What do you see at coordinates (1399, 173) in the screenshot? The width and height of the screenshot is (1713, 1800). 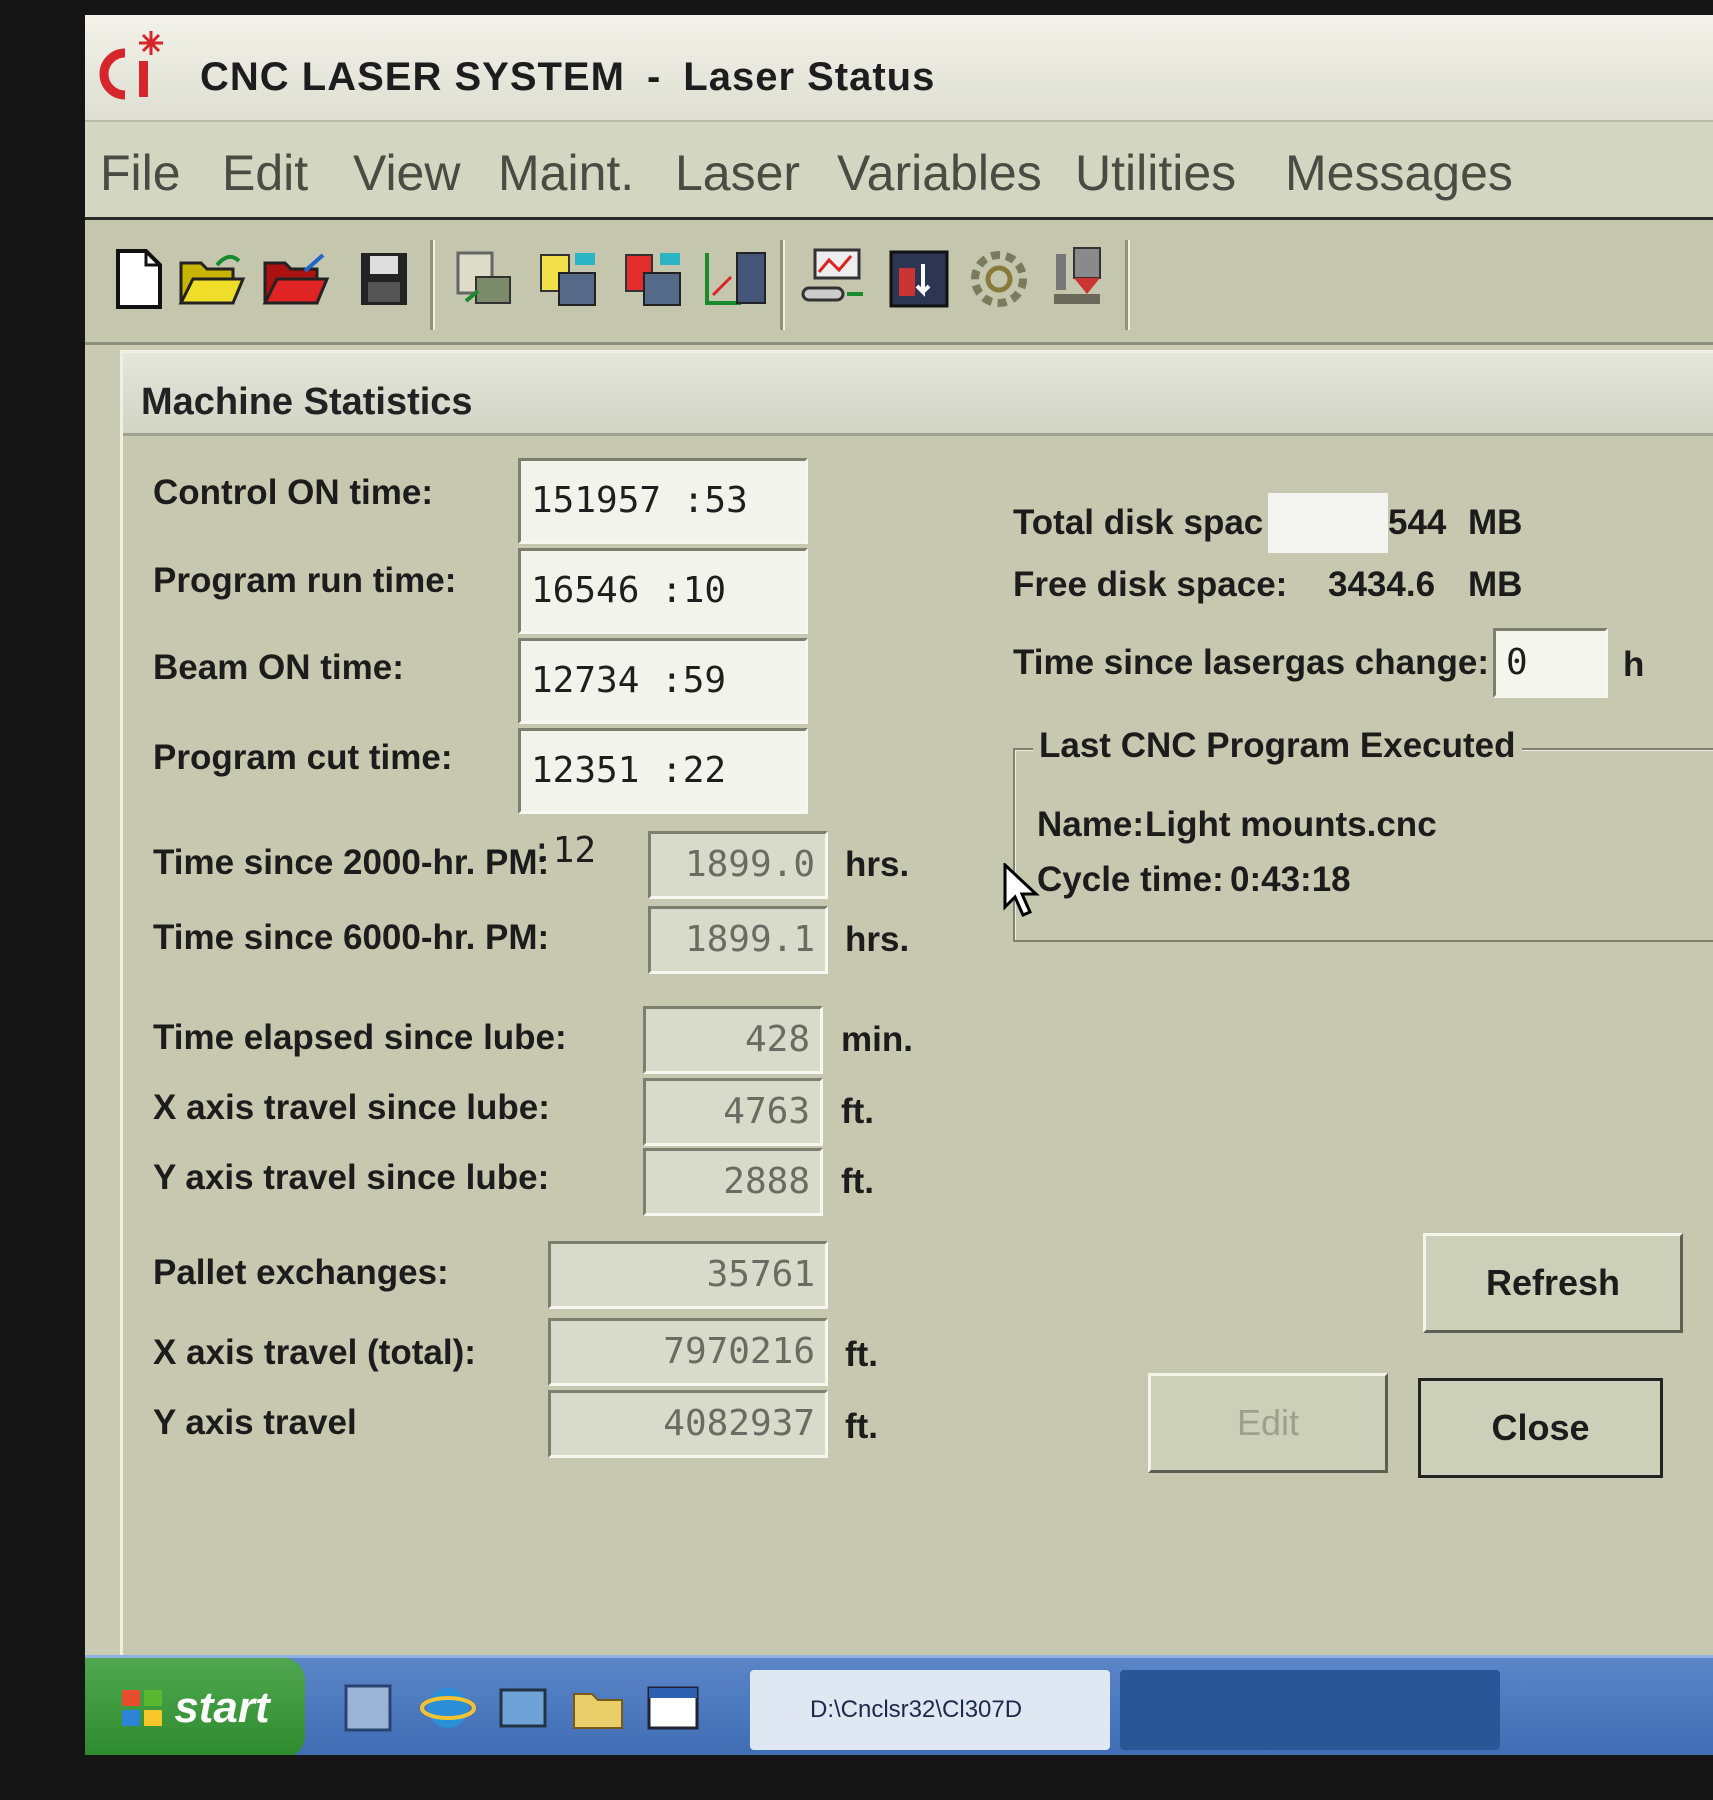 I see `menu-messages: Messages` at bounding box center [1399, 173].